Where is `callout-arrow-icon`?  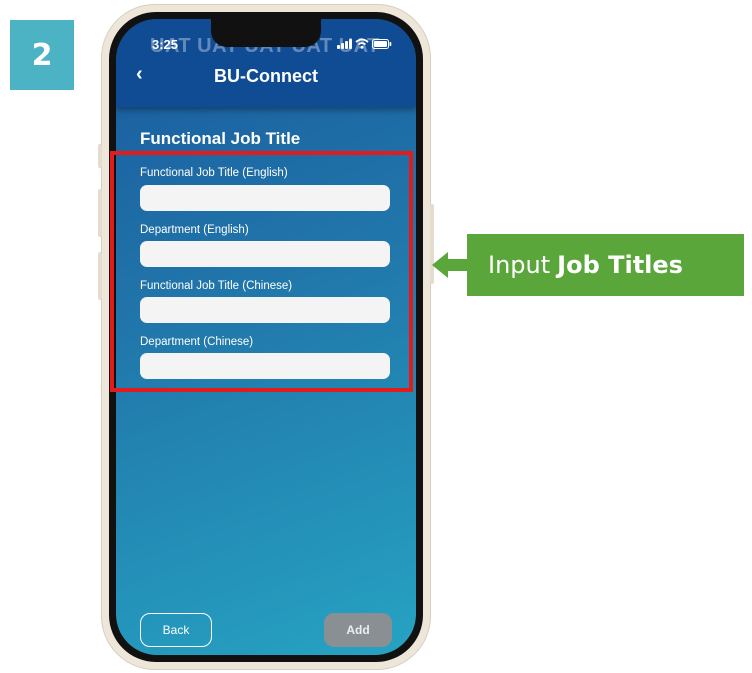
callout-arrow-icon is located at coordinates (440, 265).